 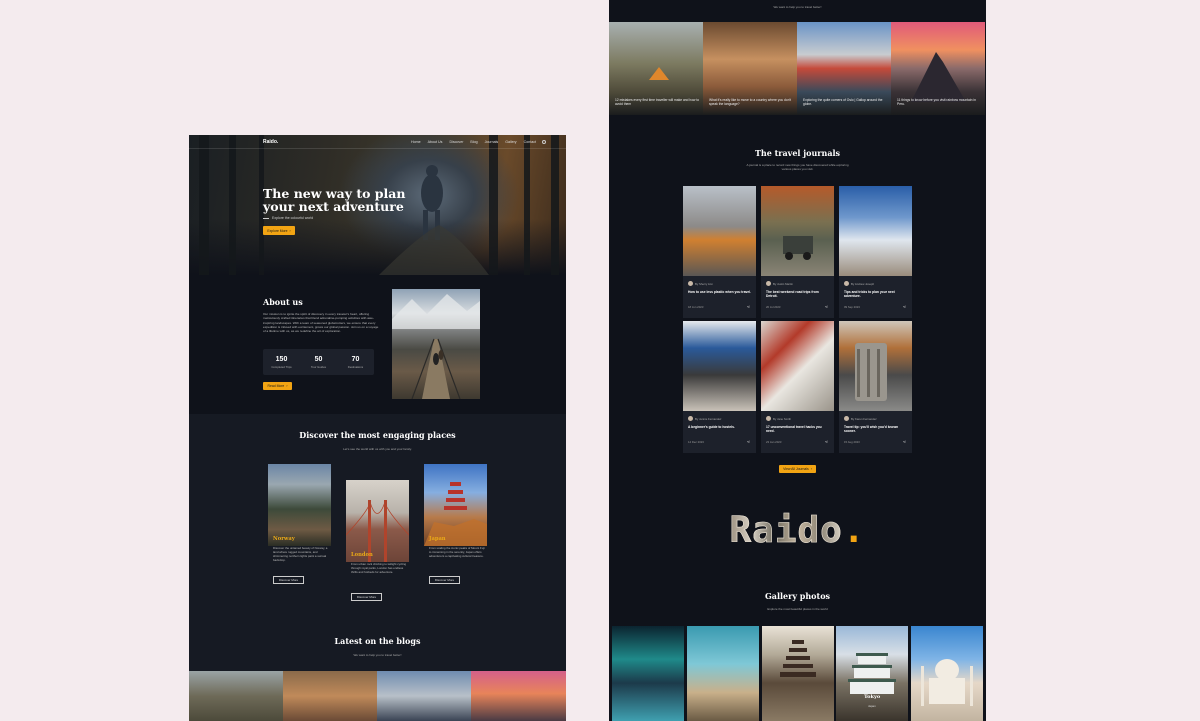 I want to click on bridge-hikers-image, so click(x=436, y=344).